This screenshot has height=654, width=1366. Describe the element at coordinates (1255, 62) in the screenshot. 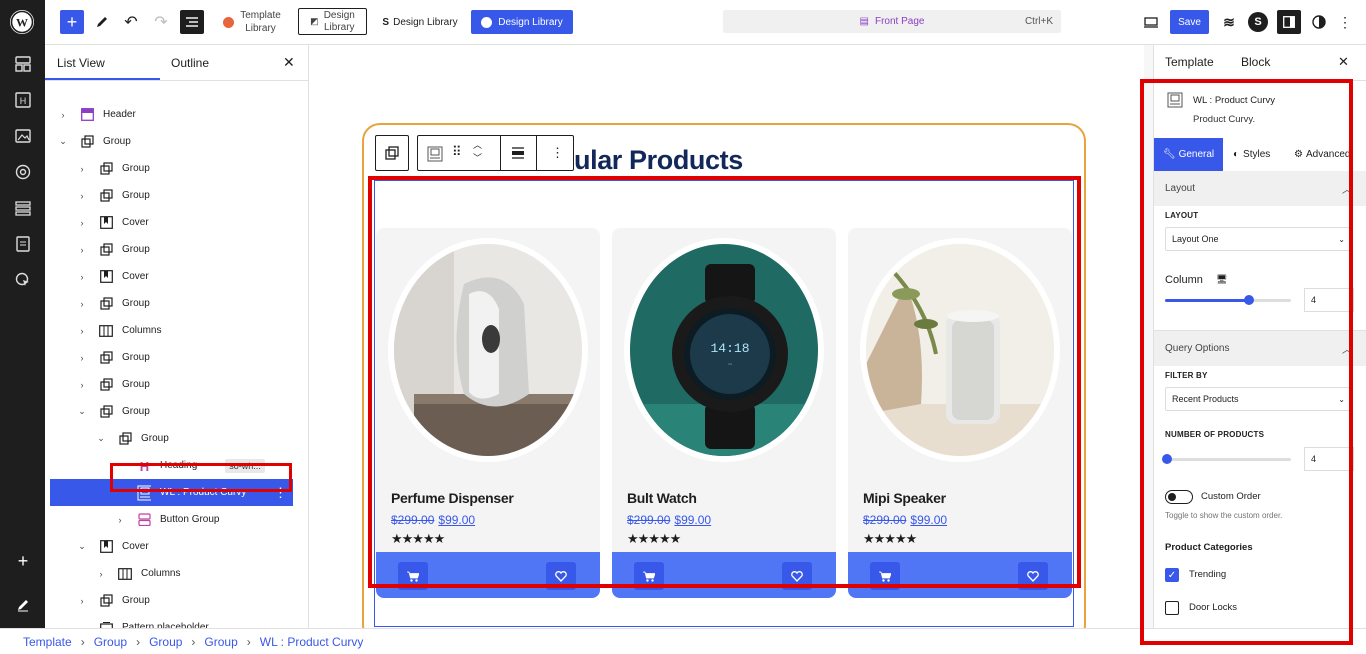

I see `tab-block: Block` at that location.